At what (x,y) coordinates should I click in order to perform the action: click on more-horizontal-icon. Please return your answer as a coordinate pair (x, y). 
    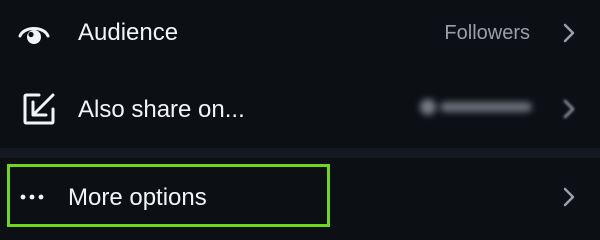
    Looking at the image, I should click on (32, 197).